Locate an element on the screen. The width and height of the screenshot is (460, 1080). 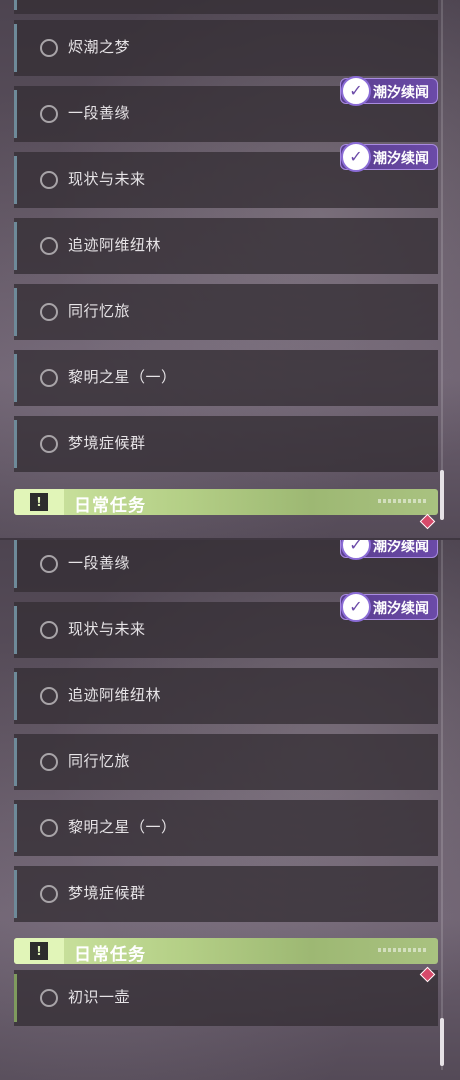
daily-quest-item-1: 初识一壶 is located at coordinates (226, 998).